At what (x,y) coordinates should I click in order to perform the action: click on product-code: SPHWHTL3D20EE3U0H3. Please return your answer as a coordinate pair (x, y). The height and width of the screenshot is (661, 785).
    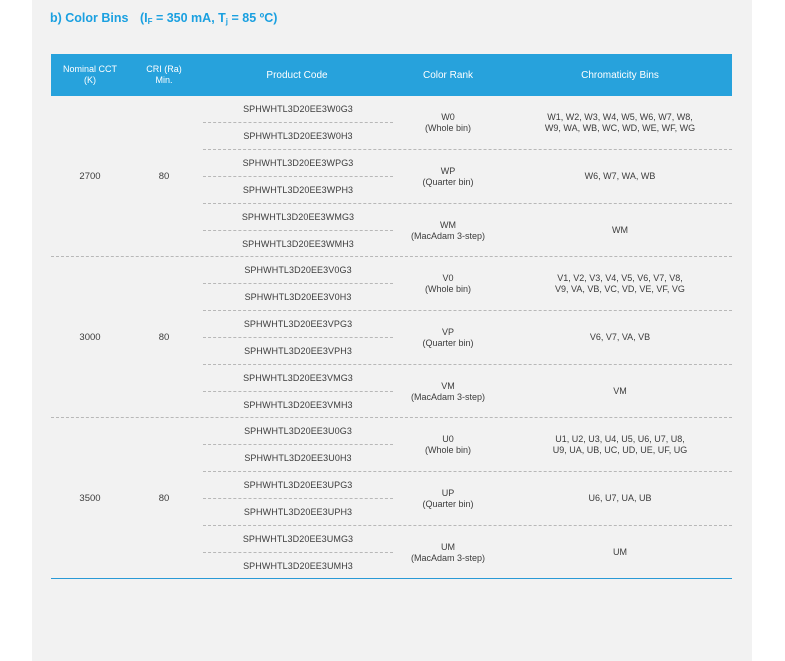
    Looking at the image, I should click on (298, 458).